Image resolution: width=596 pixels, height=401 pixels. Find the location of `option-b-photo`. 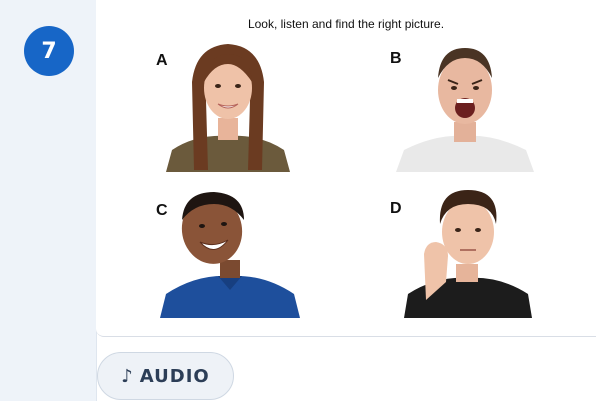

option-b-photo is located at coordinates (465, 107).